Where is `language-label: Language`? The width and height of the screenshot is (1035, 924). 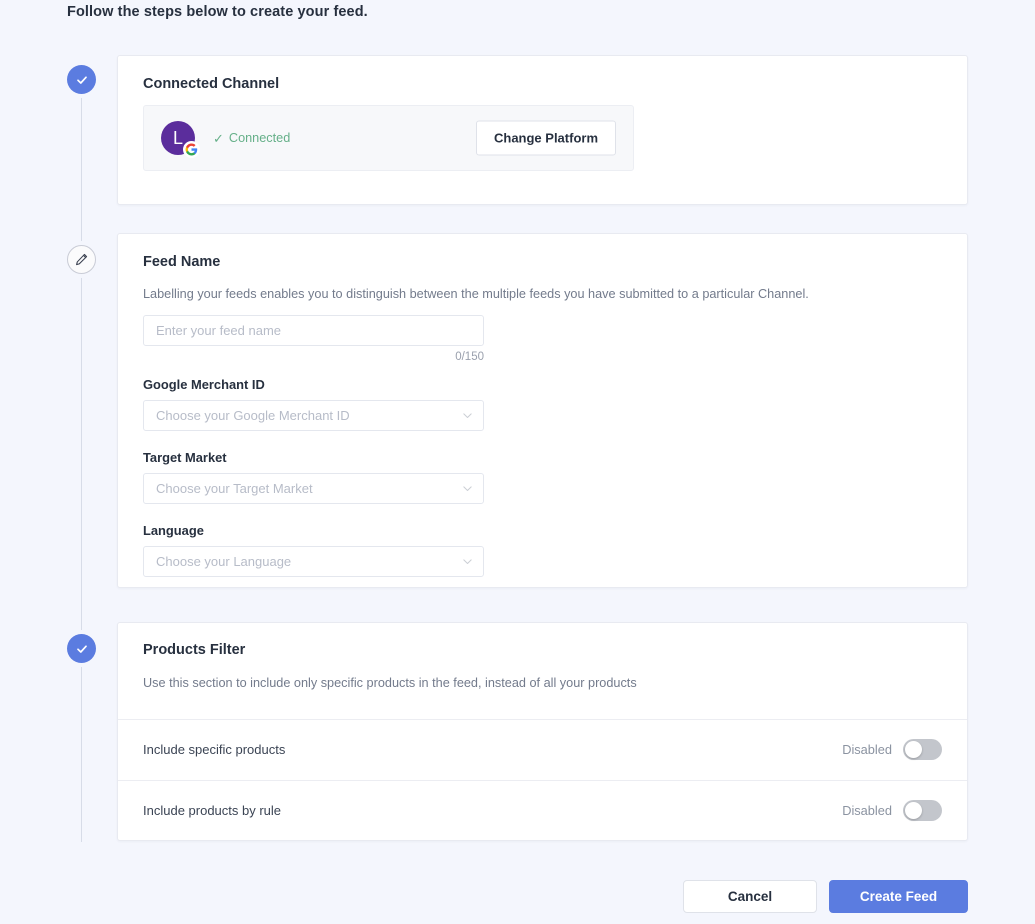 language-label: Language is located at coordinates (173, 530).